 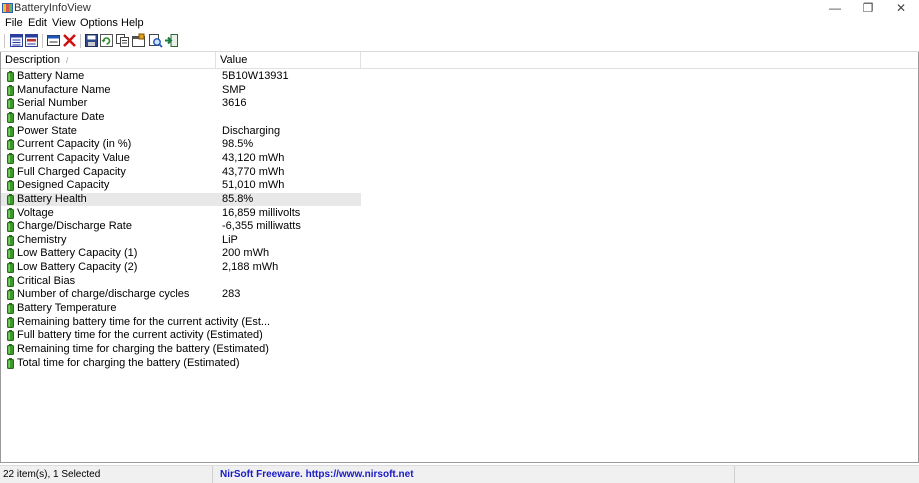 What do you see at coordinates (231, 294) in the screenshot?
I see `row-value: 283` at bounding box center [231, 294].